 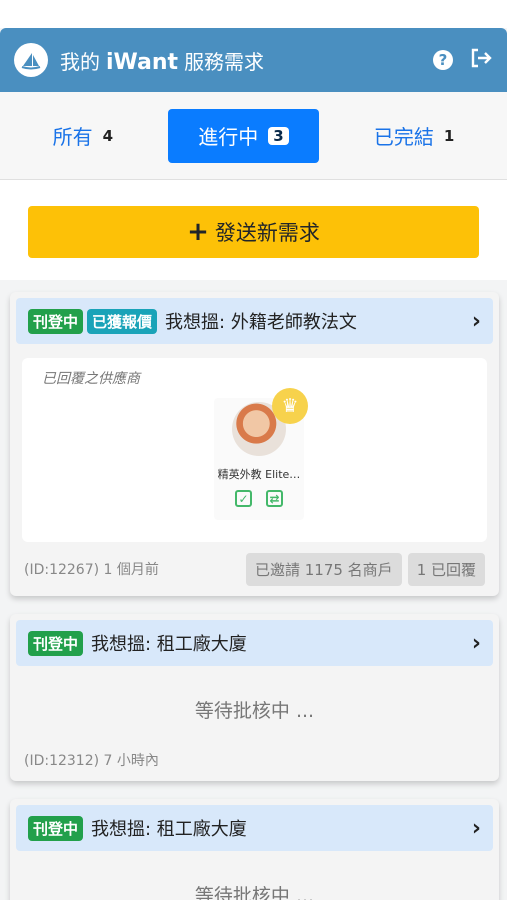 I want to click on tab-in-progress: 進行中 3, so click(x=243, y=135).